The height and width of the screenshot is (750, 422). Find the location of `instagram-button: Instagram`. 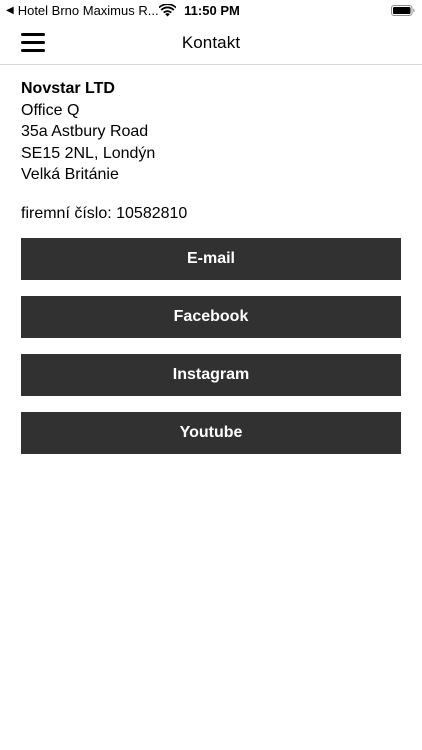

instagram-button: Instagram is located at coordinates (211, 375).